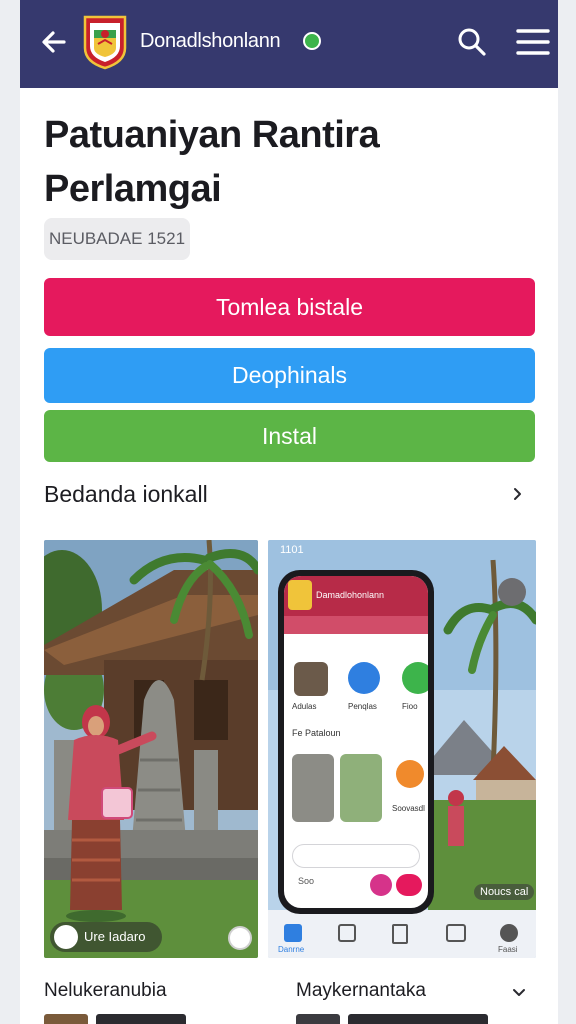 The image size is (576, 1024). Describe the element at coordinates (240, 938) in the screenshot. I see `share-icon` at that location.